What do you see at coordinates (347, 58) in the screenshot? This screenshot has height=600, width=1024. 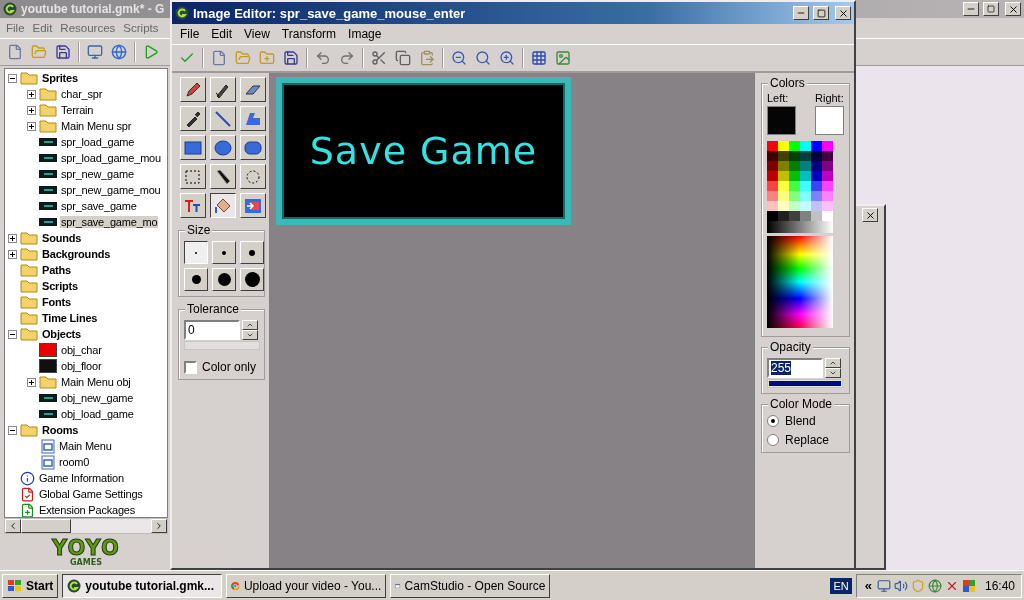 I see `redo-icon` at bounding box center [347, 58].